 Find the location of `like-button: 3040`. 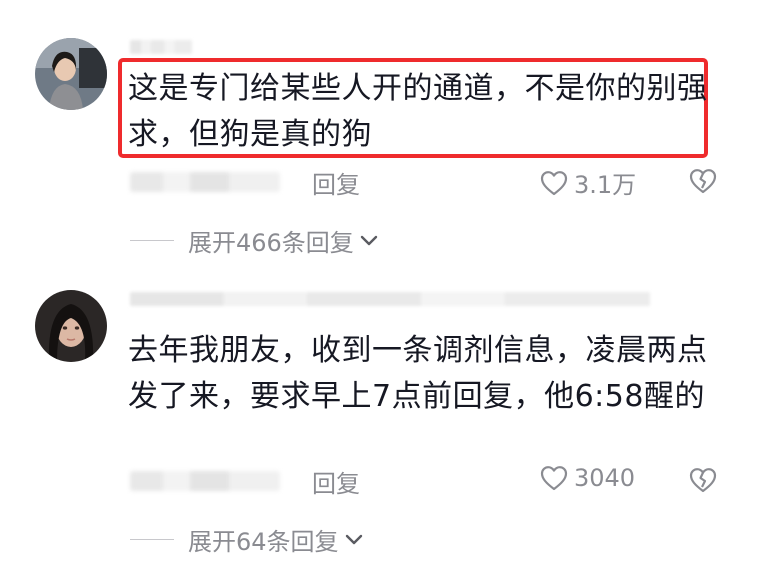

like-button: 3040 is located at coordinates (587, 478).